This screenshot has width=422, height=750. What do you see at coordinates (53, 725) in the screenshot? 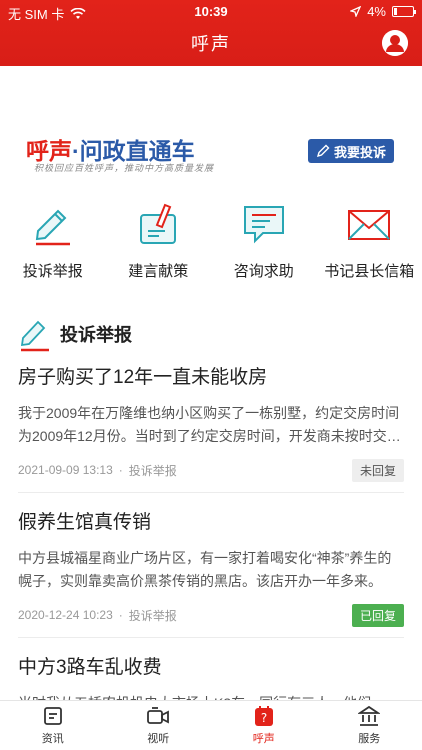
I see `tab-news: 资讯` at bounding box center [53, 725].